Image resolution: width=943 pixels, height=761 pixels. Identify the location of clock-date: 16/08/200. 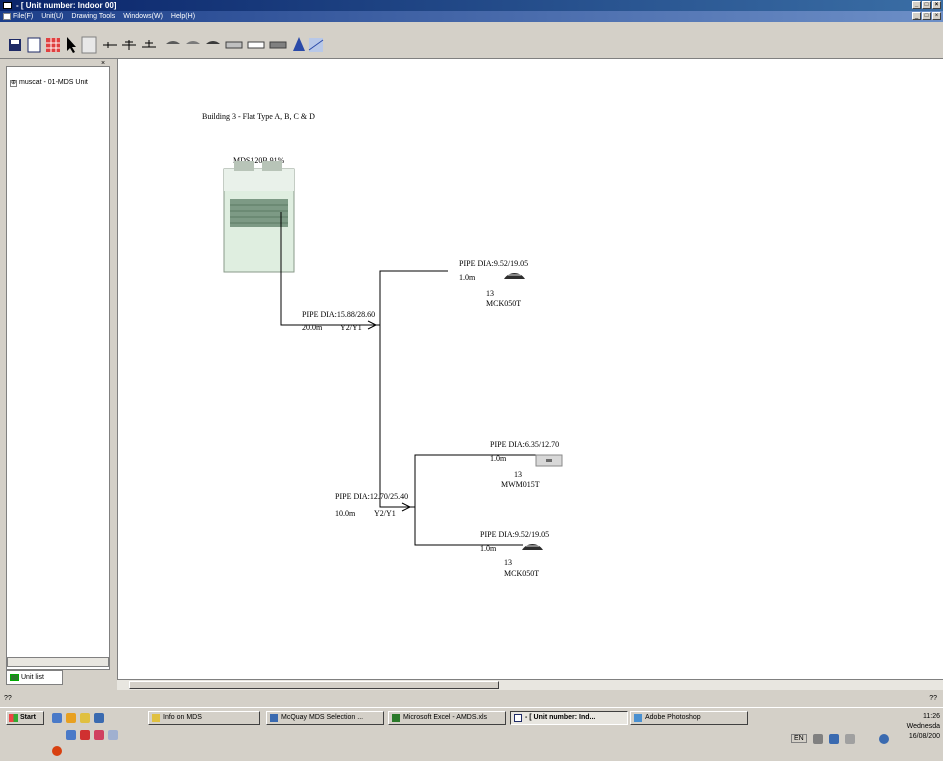
(924, 736).